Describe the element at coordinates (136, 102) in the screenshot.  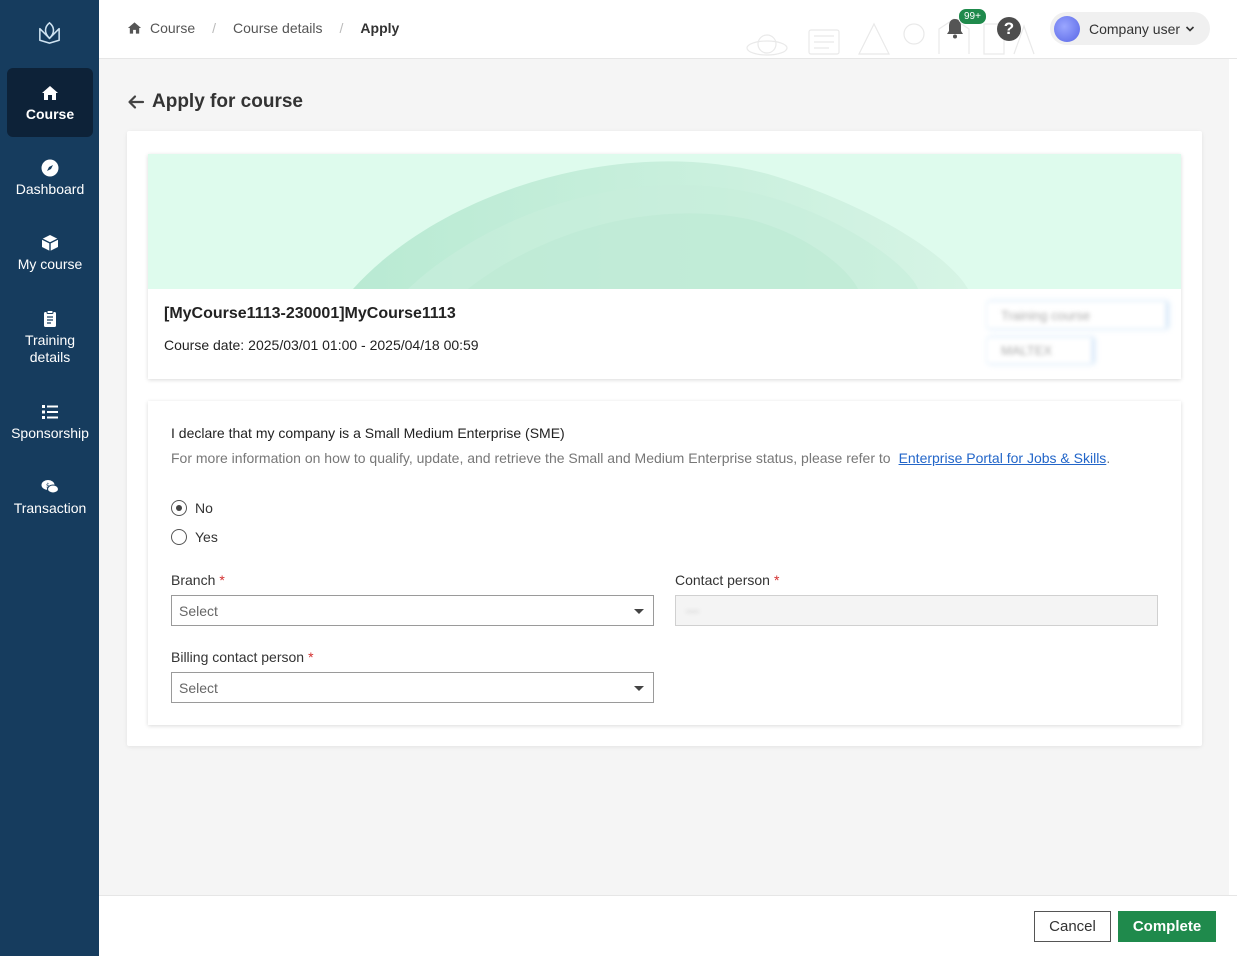
I see `arrow-left-icon` at that location.